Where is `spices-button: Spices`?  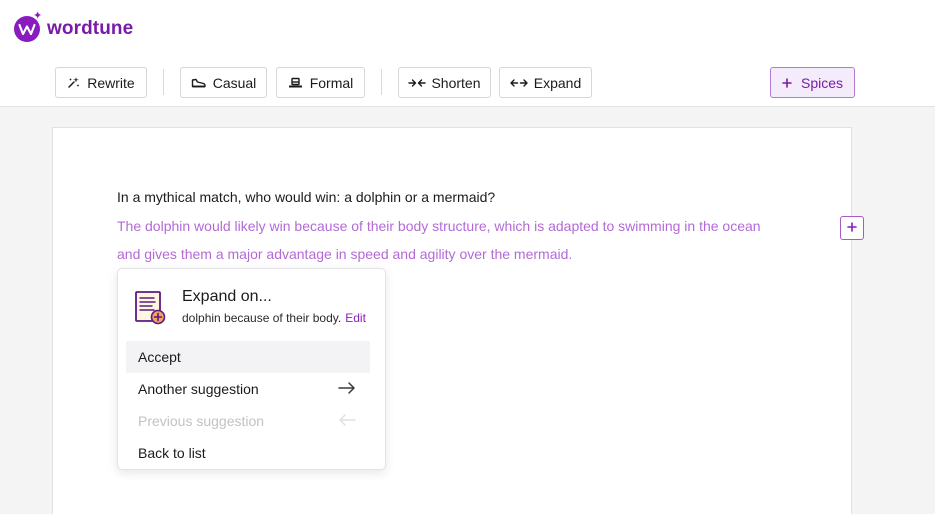
spices-button: Spices is located at coordinates (812, 82).